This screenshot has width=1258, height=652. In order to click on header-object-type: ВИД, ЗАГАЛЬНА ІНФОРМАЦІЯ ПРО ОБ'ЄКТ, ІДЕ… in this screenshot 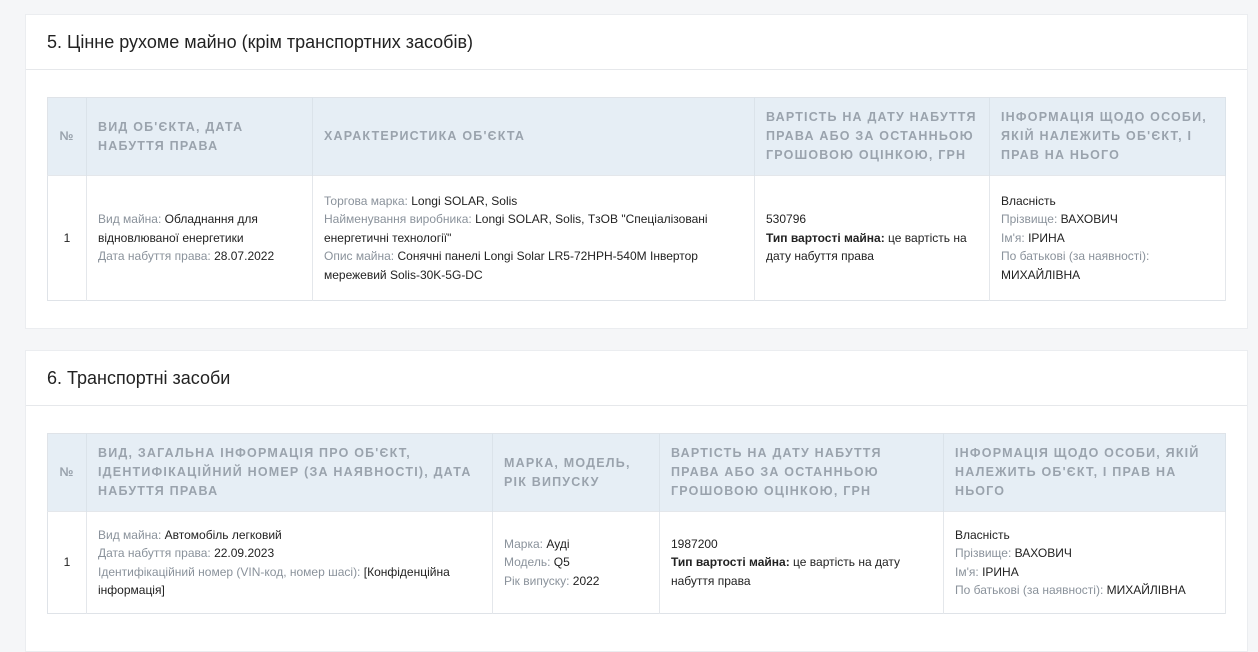, I will do `click(289, 472)`.